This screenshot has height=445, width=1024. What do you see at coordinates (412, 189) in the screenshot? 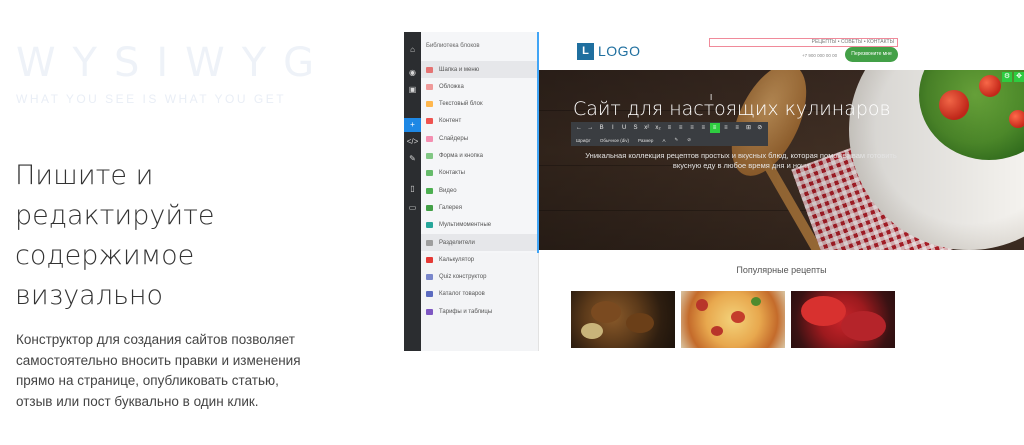
I see `mobile-icon: ▯` at bounding box center [412, 189].